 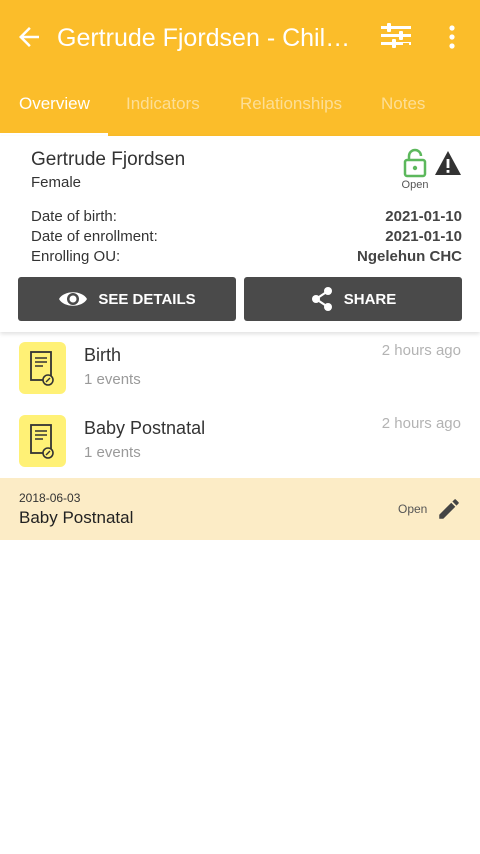 What do you see at coordinates (29, 37) in the screenshot?
I see `arrow-back-icon` at bounding box center [29, 37].